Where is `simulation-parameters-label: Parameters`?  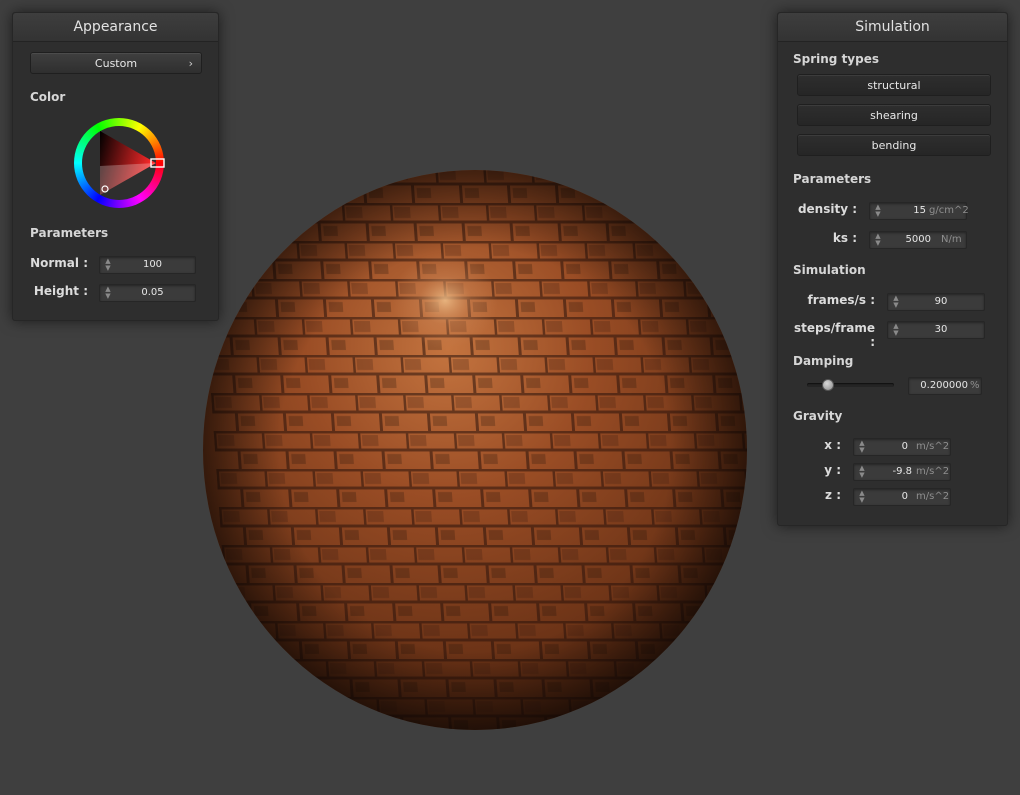 simulation-parameters-label: Parameters is located at coordinates (832, 179).